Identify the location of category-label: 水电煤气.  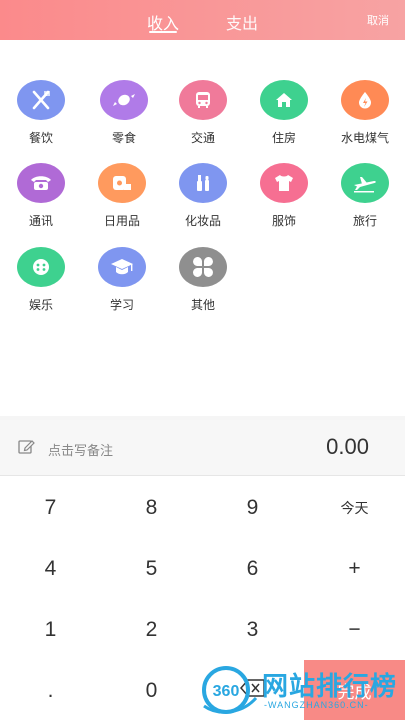
(364, 138).